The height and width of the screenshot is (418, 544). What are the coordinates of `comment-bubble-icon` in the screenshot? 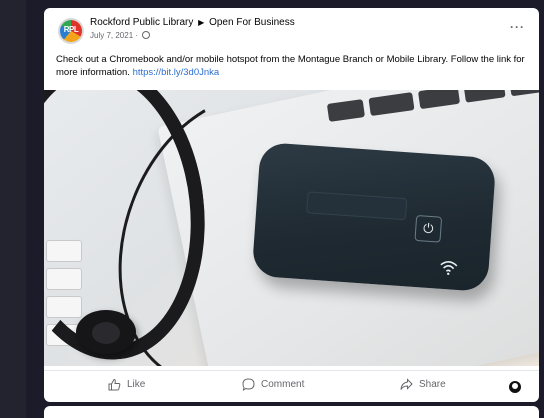 It's located at (248, 384).